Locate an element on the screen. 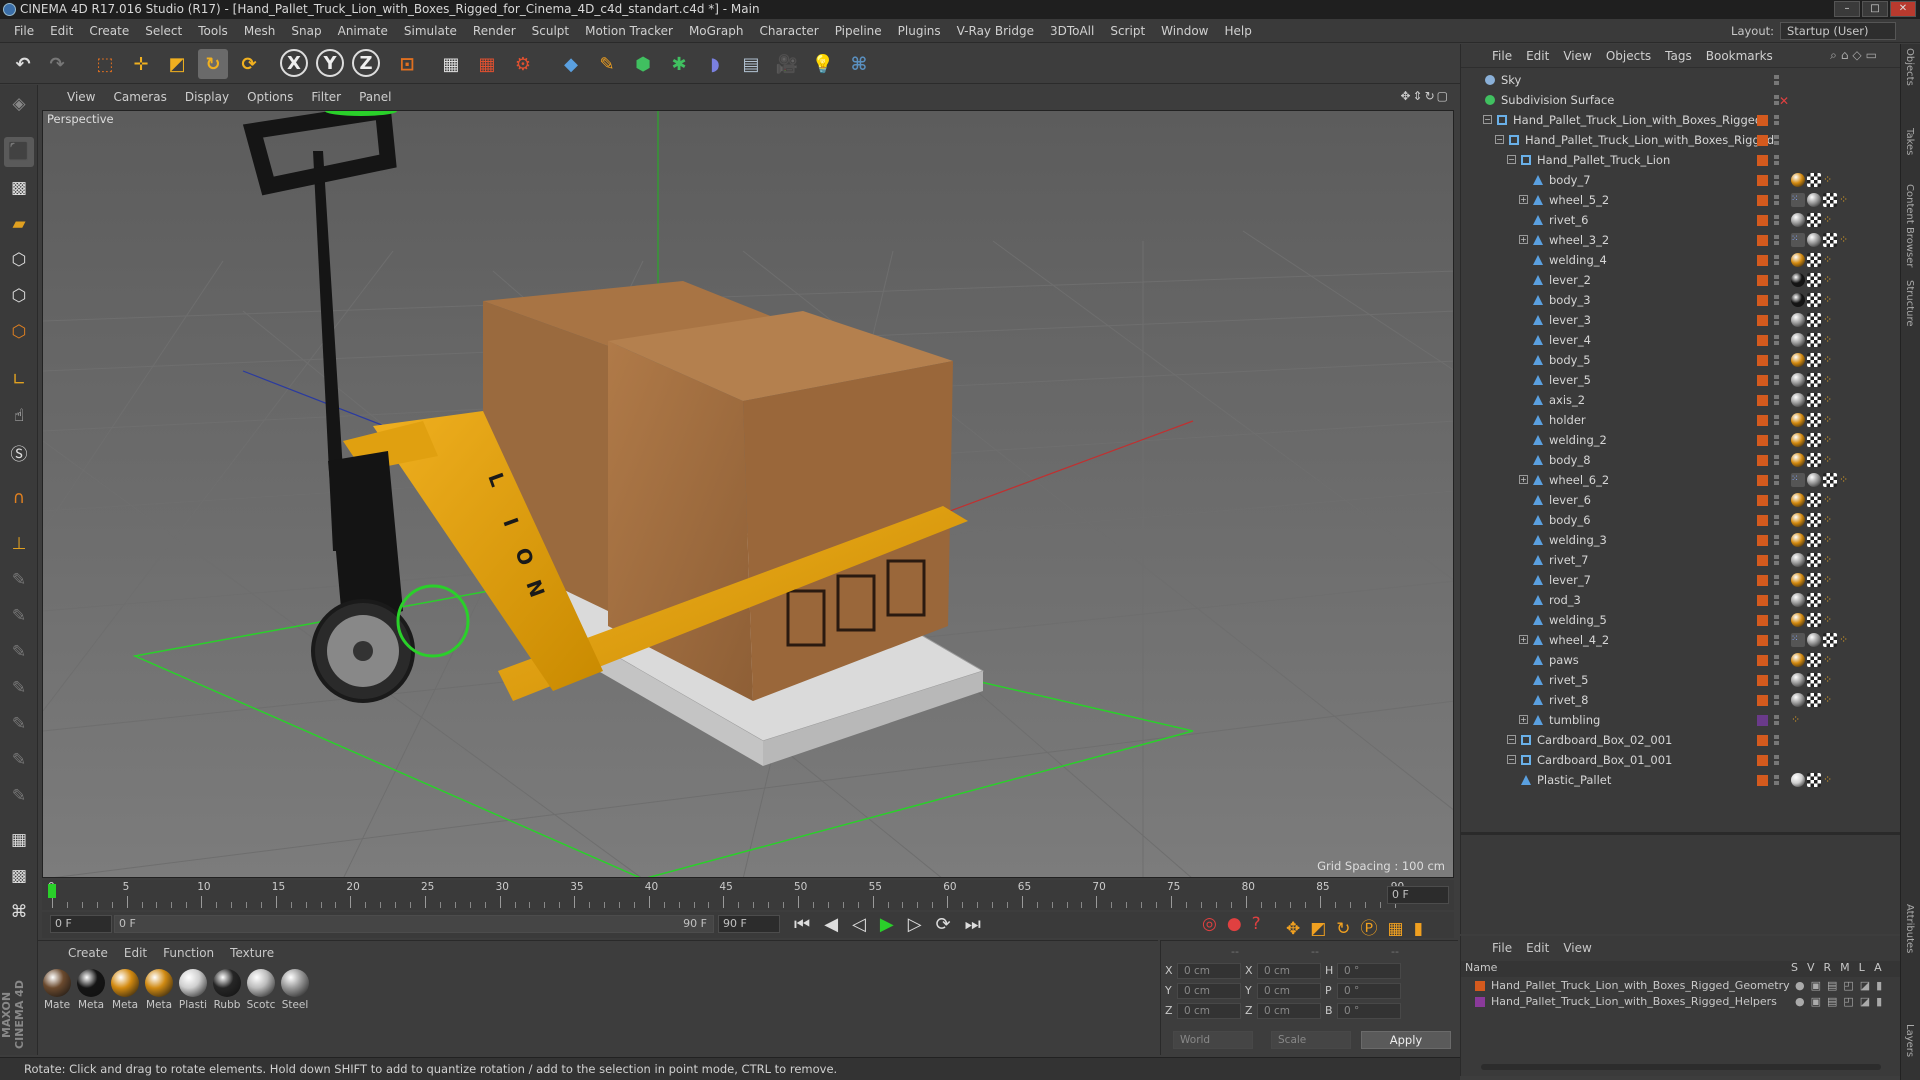 The width and height of the screenshot is (1920, 1080). minimize-button: – is located at coordinates (1847, 9).